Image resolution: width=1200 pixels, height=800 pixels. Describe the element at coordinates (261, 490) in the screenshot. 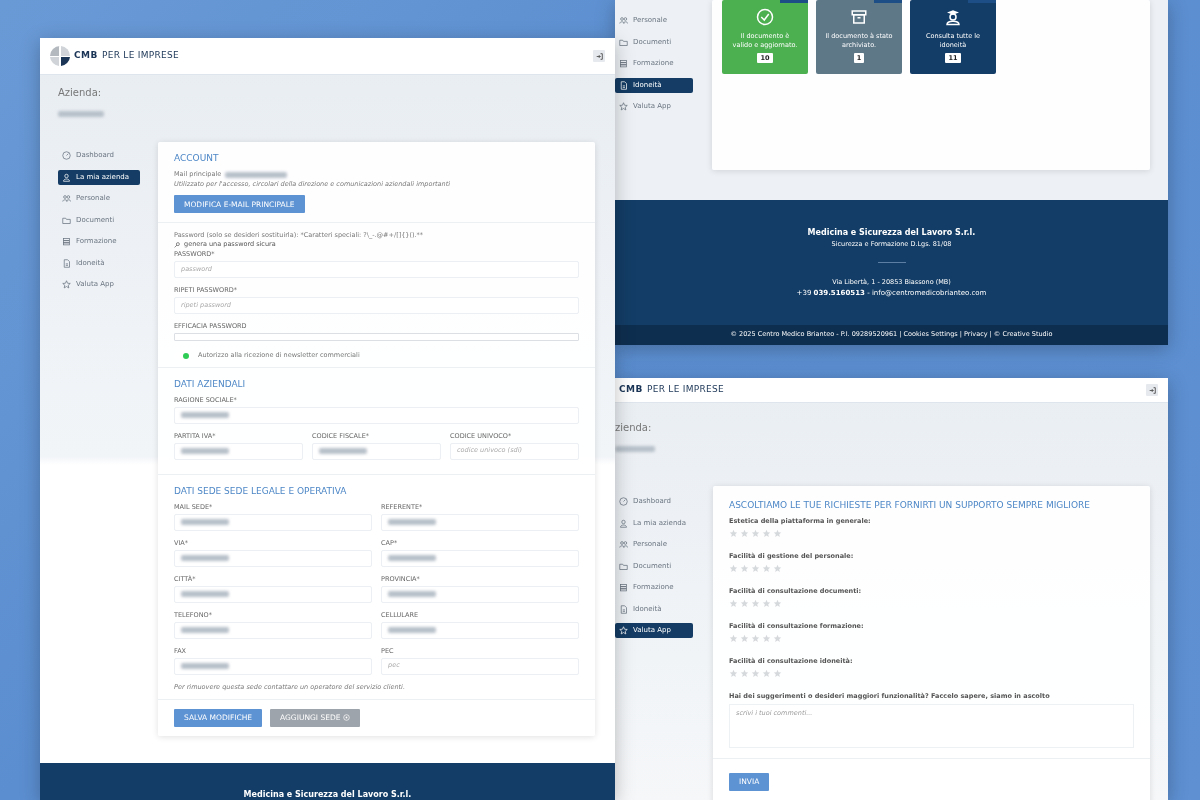

I see `section-title: DATI SEDE SEDE LEGALE E OPERATIVA` at that location.